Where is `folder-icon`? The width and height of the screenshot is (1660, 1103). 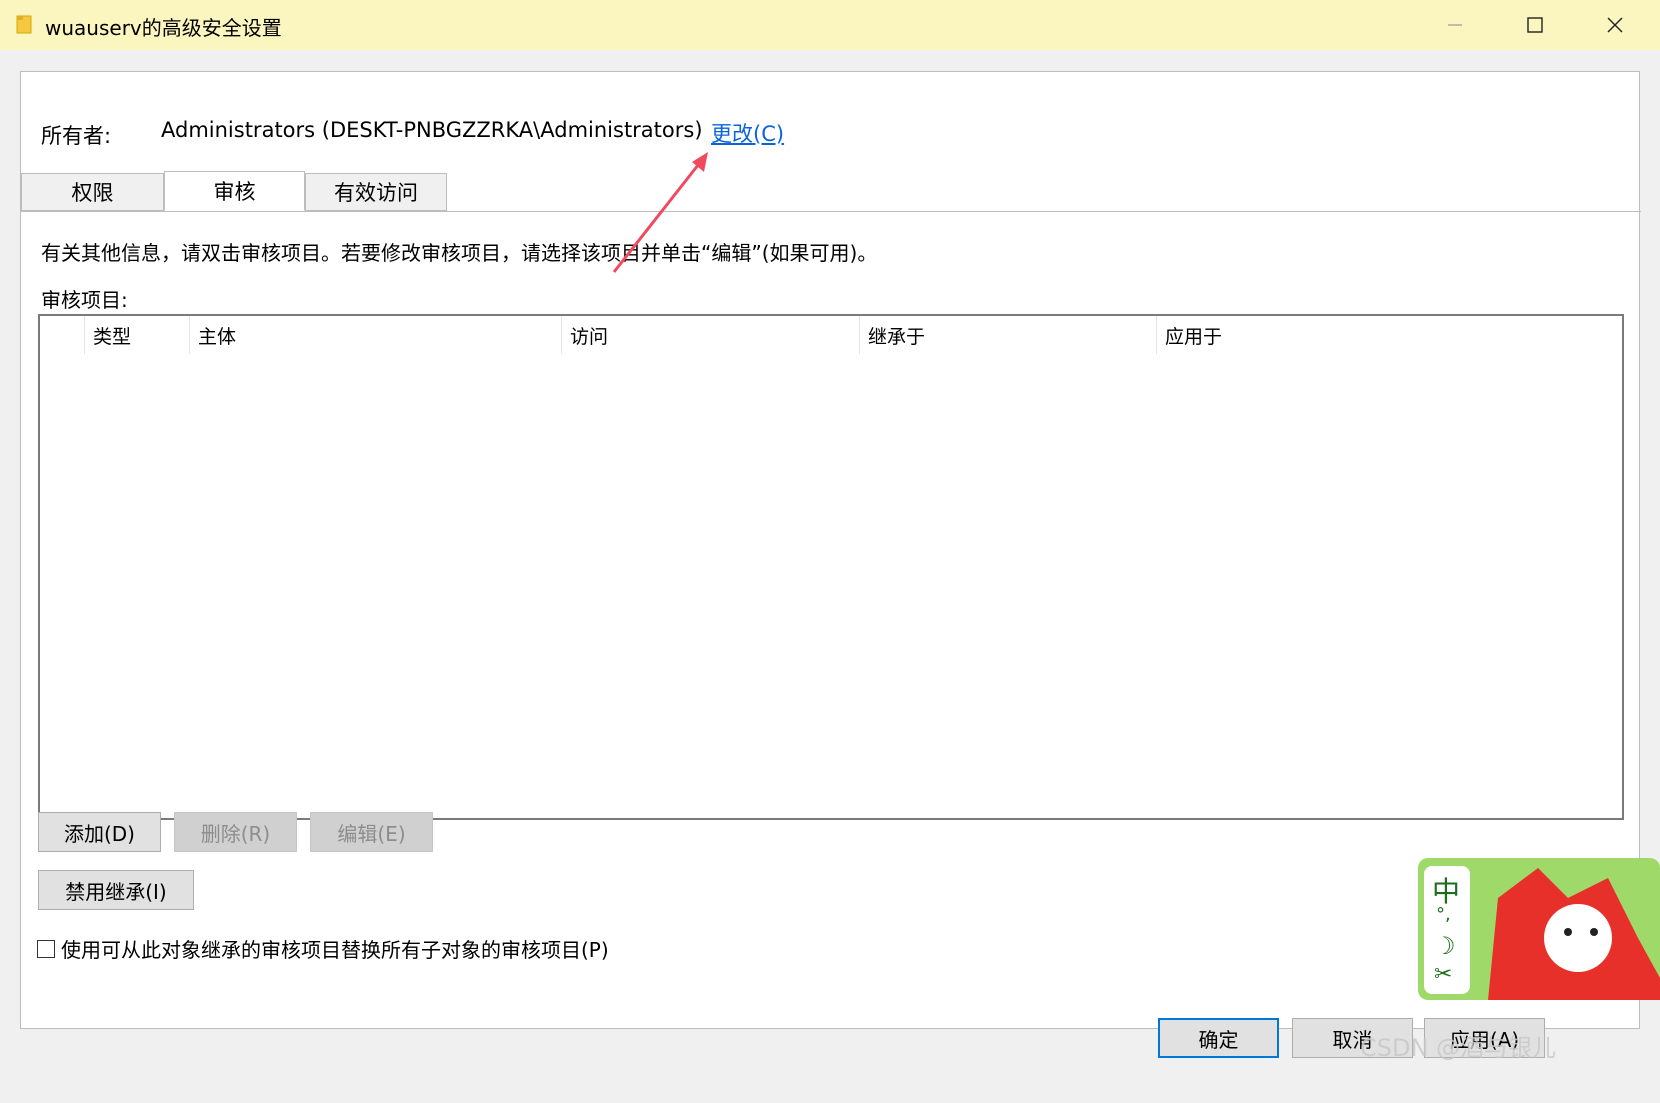
folder-icon is located at coordinates (24, 24).